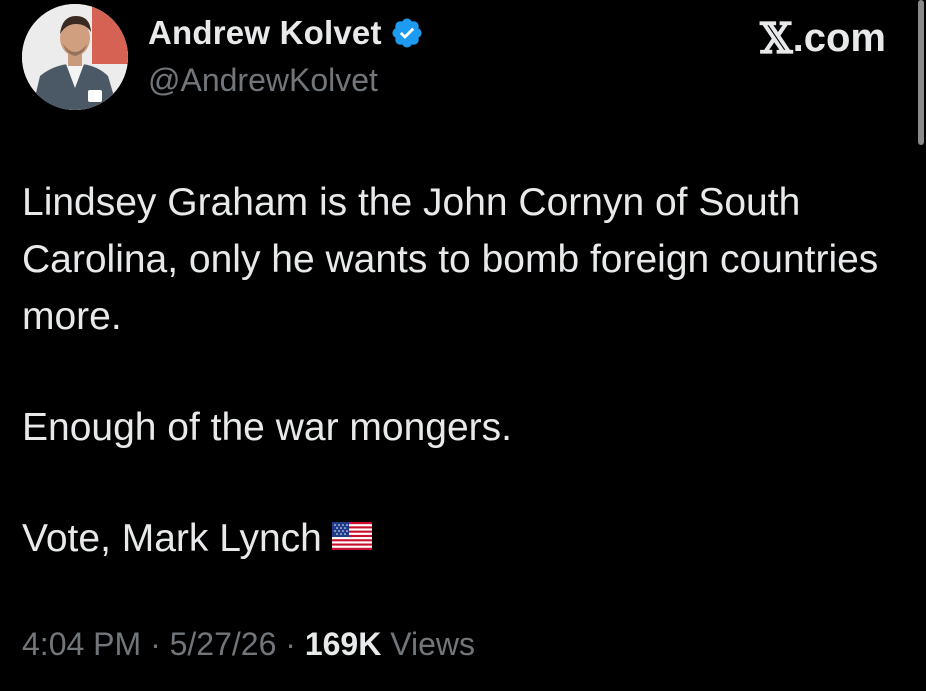  I want to click on tweet-paragraph: Vote, Mark Lynch, so click(172, 538).